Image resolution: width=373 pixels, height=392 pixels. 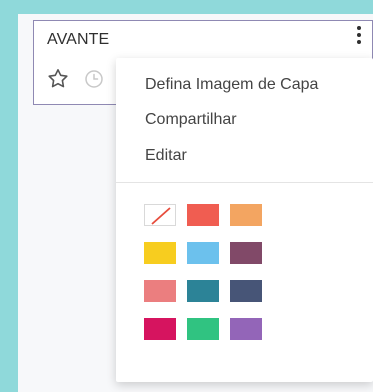 I want to click on card-title: AVANTE, so click(x=78, y=39).